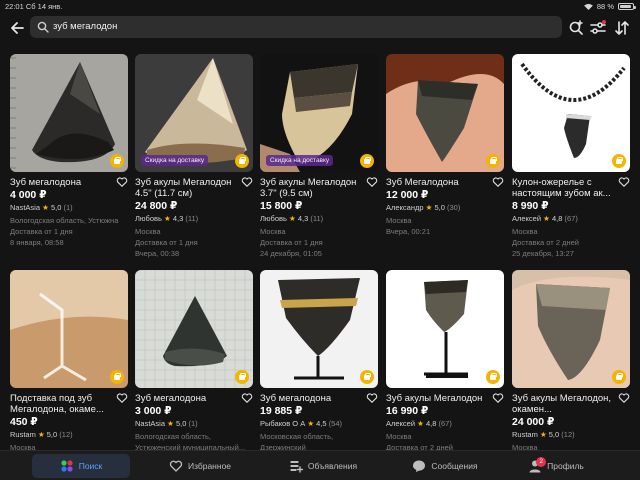 Image resolution: width=640 pixels, height=480 pixels. I want to click on listing-meta: Москва Доставка от 1 дня Вчера, 00:38, so click(194, 242).